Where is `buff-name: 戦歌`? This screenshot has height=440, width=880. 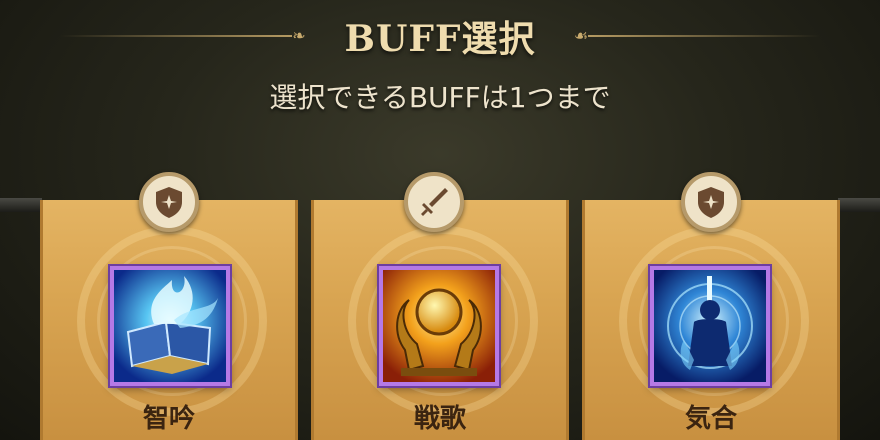 buff-name: 戦歌 is located at coordinates (439, 419).